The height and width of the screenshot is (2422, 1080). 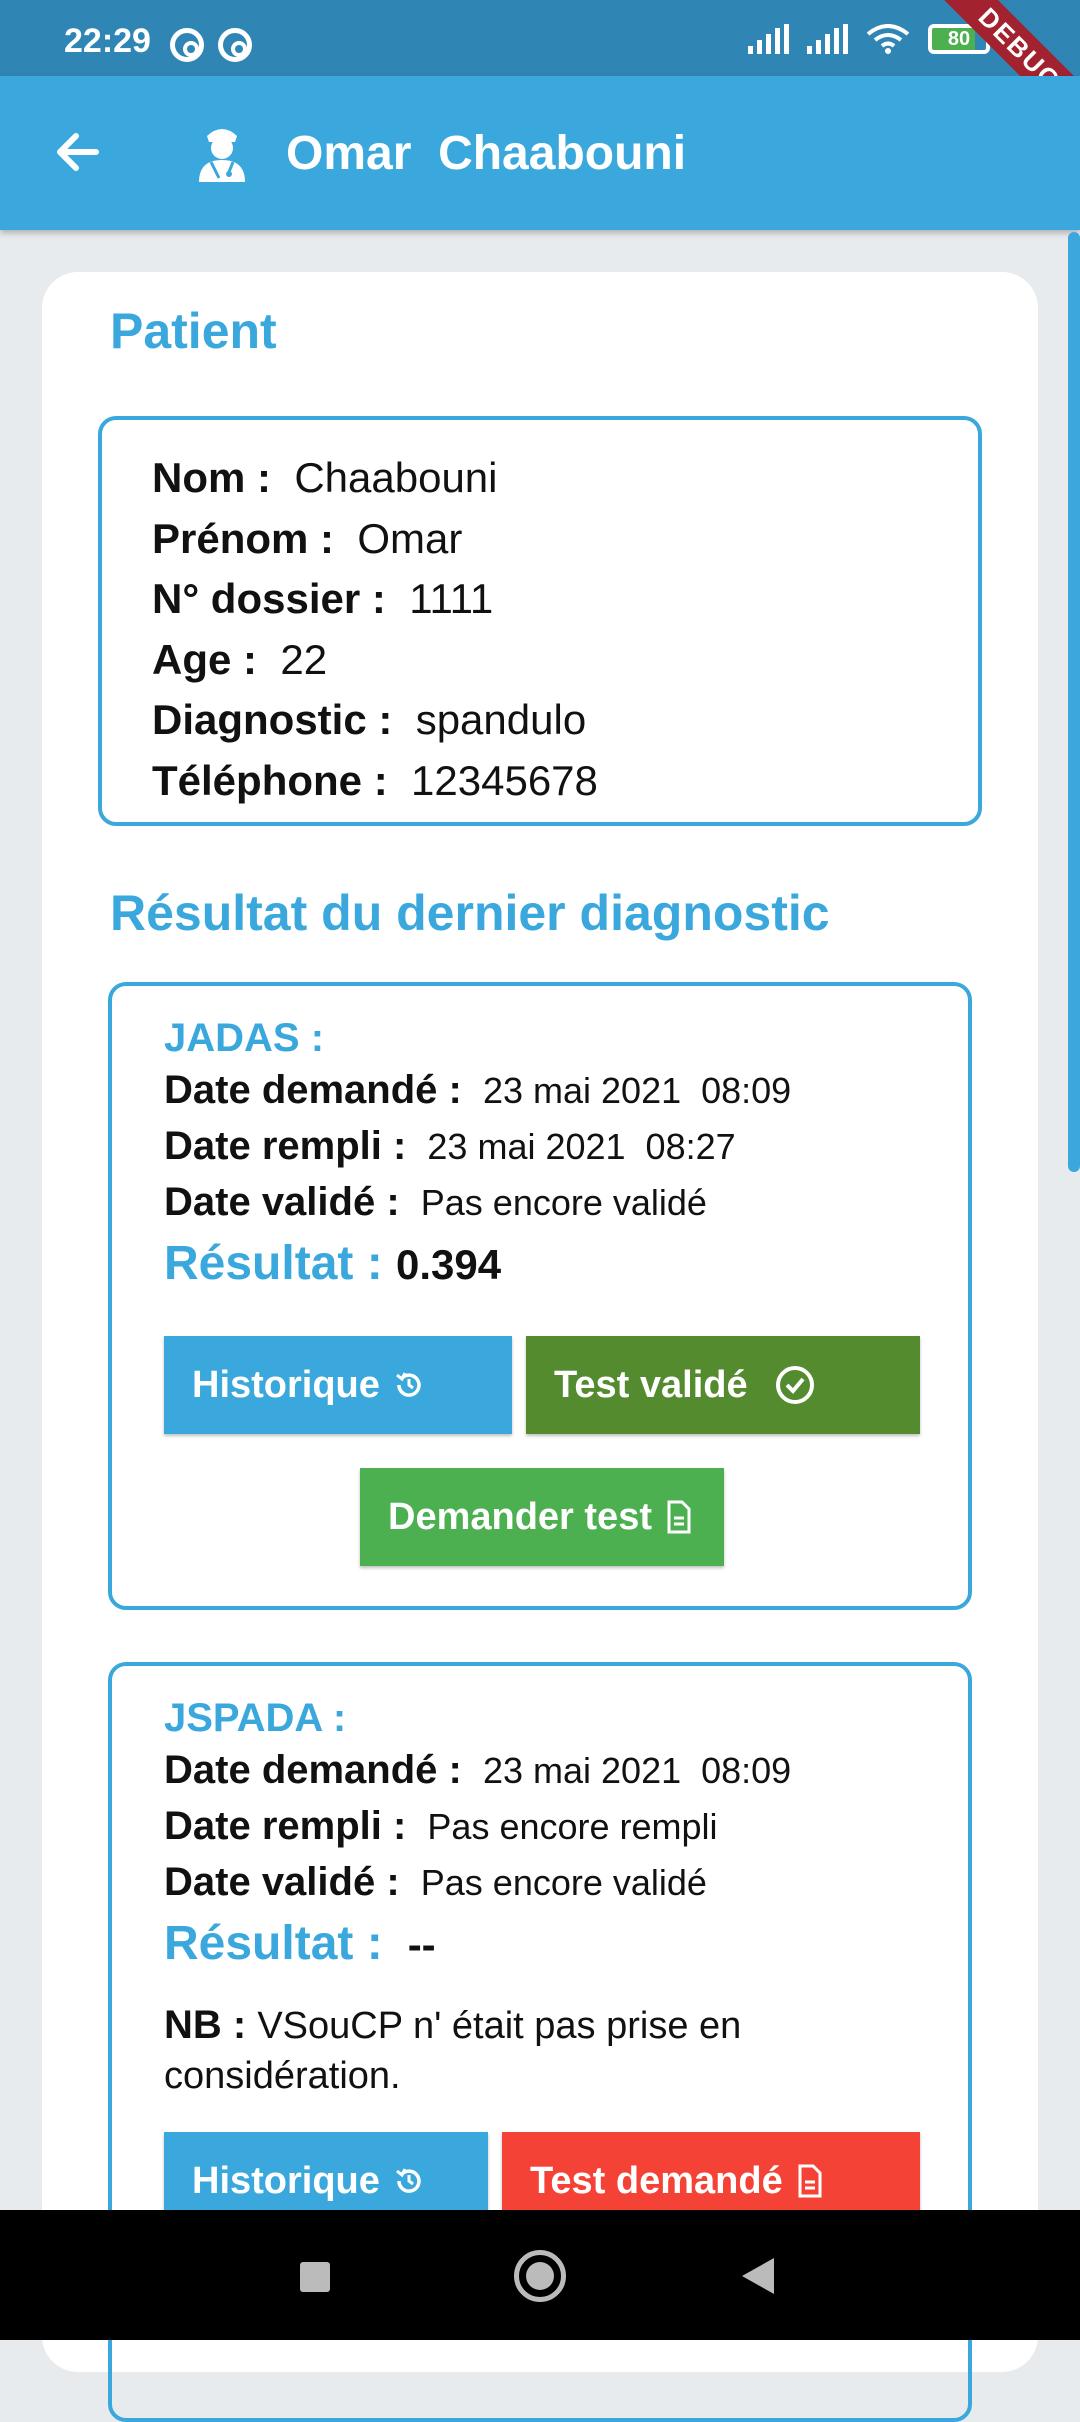 I want to click on historique-button: Historique, so click(x=338, y=1385).